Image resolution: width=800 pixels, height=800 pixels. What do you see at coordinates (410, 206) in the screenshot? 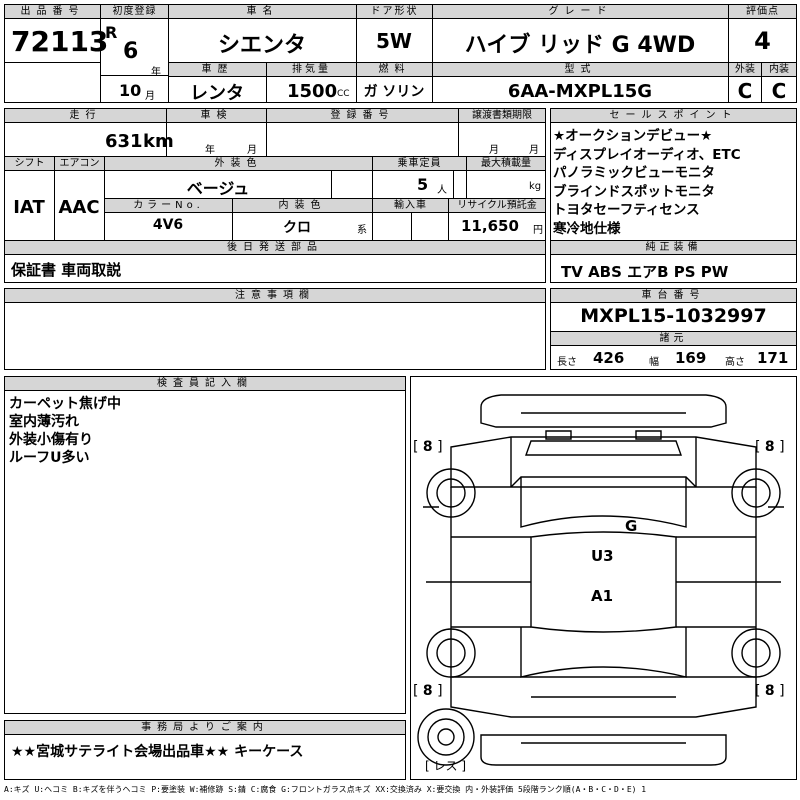
I see `import-label: 輸入車` at bounding box center [410, 206].